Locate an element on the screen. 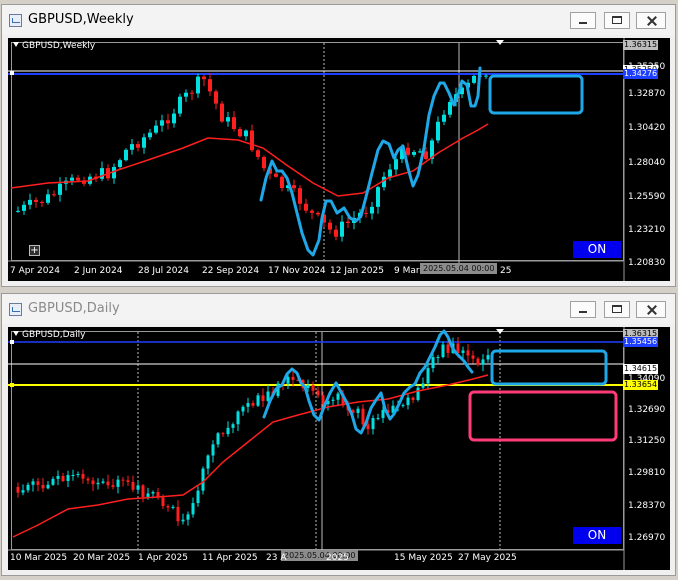  time-axis-label: 1 Apr 2025 is located at coordinates (163, 558).